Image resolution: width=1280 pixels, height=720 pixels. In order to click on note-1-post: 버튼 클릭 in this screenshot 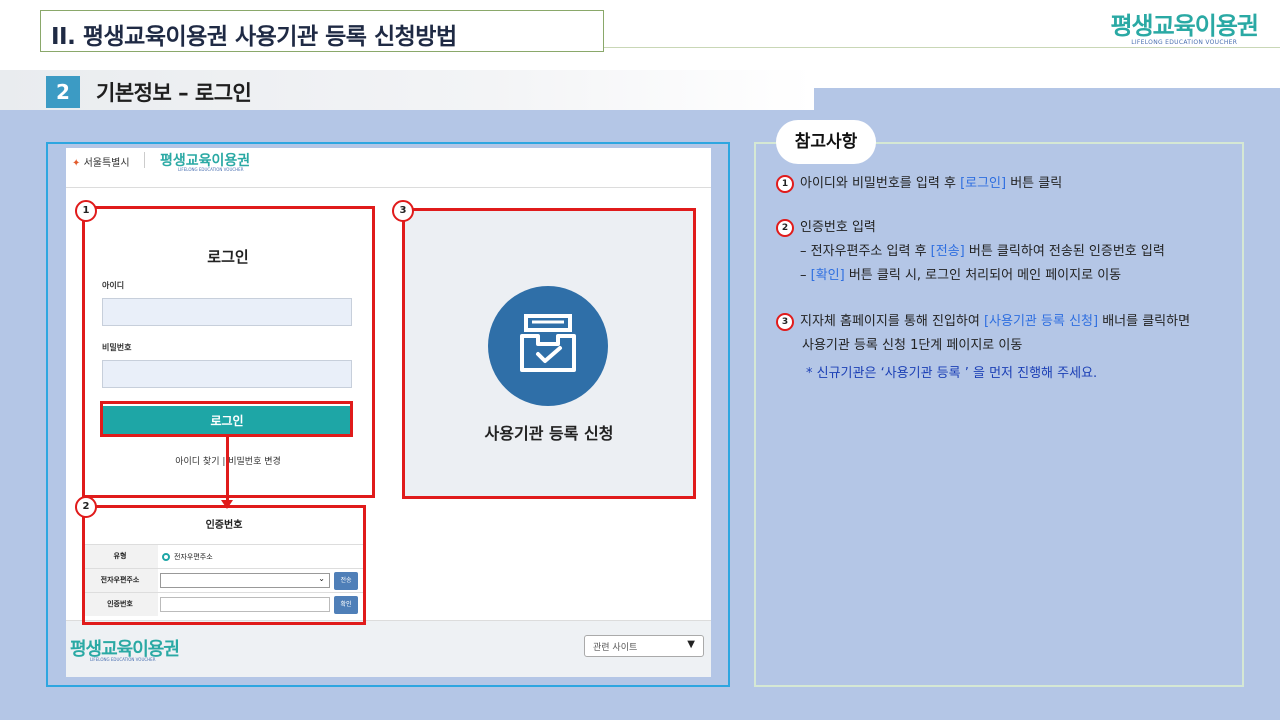, I will do `click(1034, 183)`.